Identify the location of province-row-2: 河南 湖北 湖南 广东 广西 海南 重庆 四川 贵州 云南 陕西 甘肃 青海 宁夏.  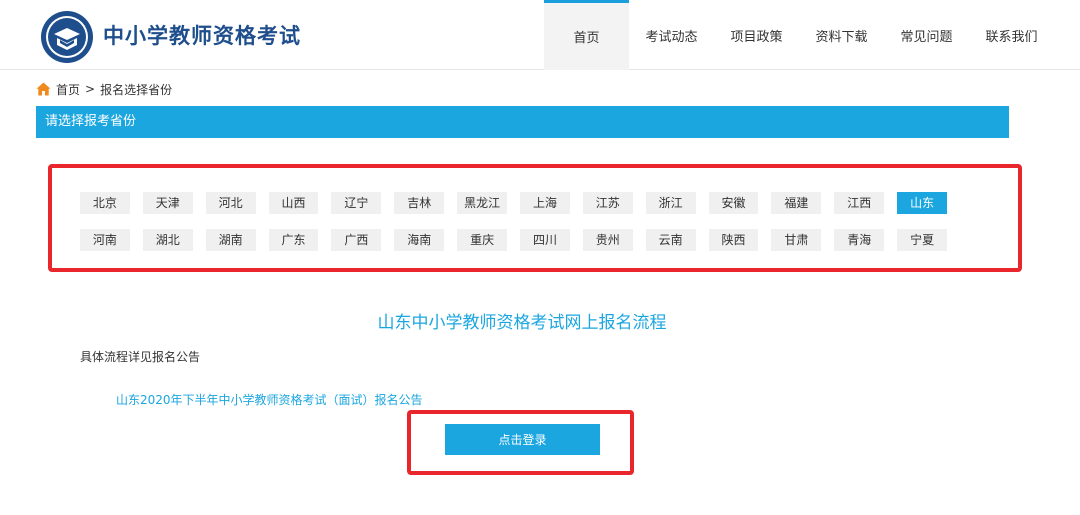
(520, 240).